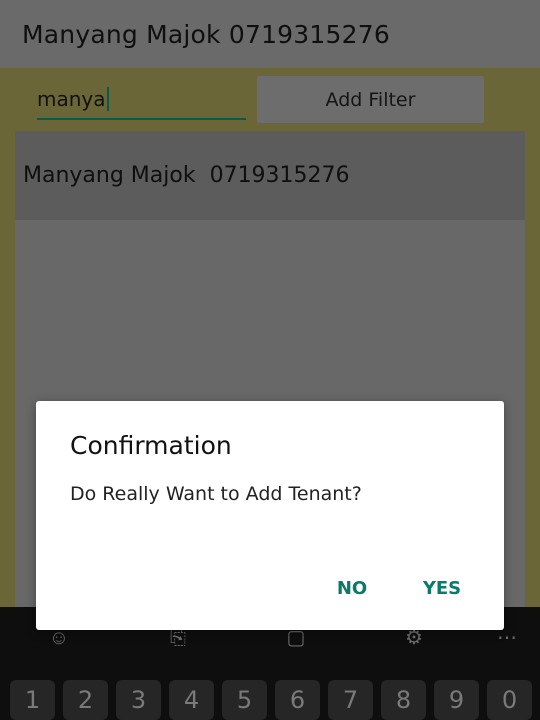  What do you see at coordinates (71, 99) in the screenshot?
I see `filter-input-text: manya` at bounding box center [71, 99].